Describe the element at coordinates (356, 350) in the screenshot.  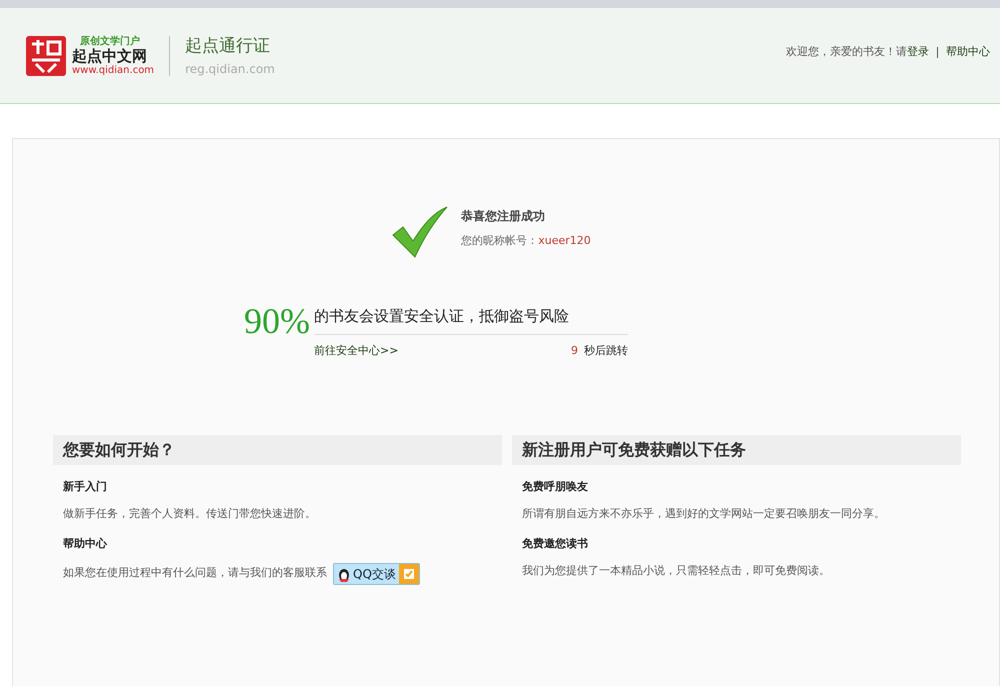
I see `security-center-link: 前往安全中心>>` at that location.